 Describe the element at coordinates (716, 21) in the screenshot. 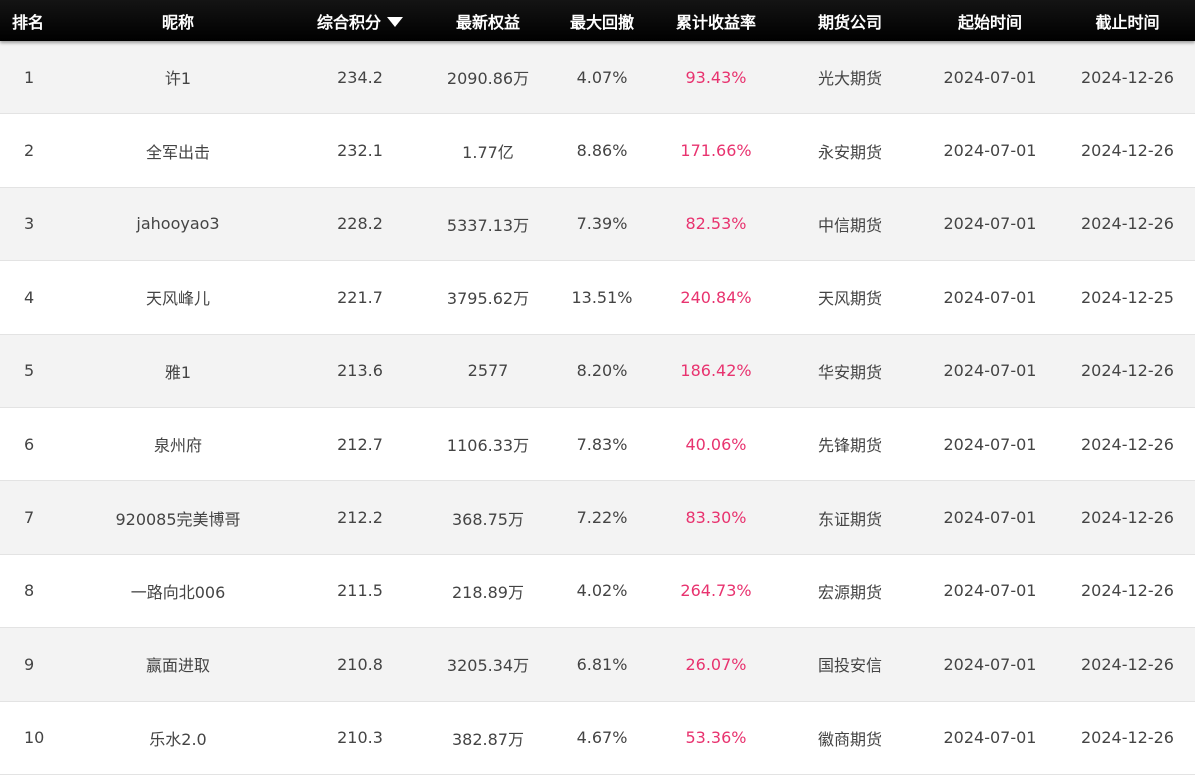

I see `header-return: 累计收益率` at that location.